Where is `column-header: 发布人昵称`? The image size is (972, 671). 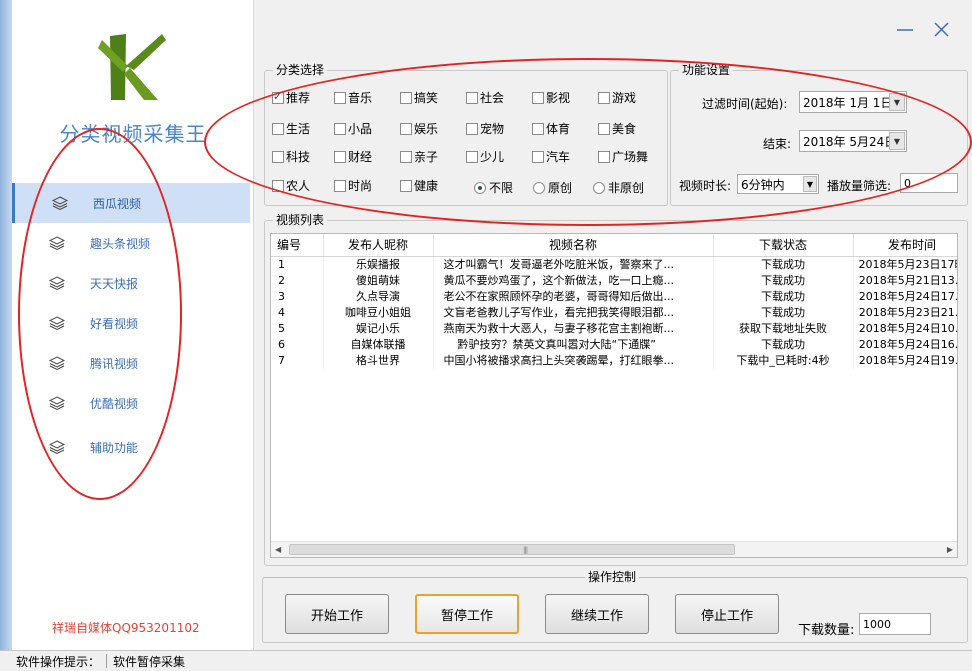
column-header: 发布人昵称 is located at coordinates (378, 245).